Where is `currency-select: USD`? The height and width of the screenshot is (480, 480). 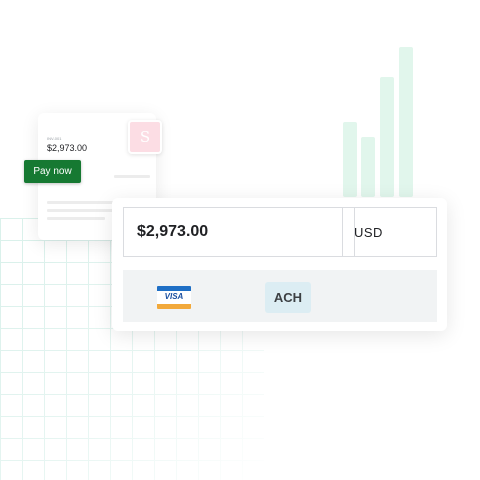
currency-select: USD is located at coordinates (389, 232).